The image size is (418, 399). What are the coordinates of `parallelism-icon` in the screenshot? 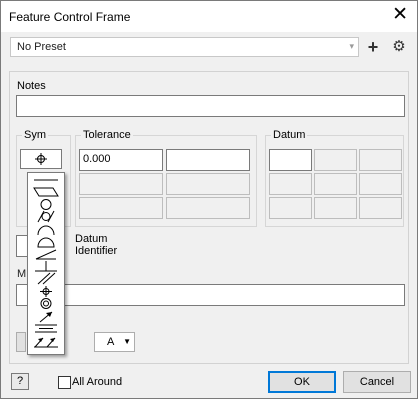 It's located at (46, 278).